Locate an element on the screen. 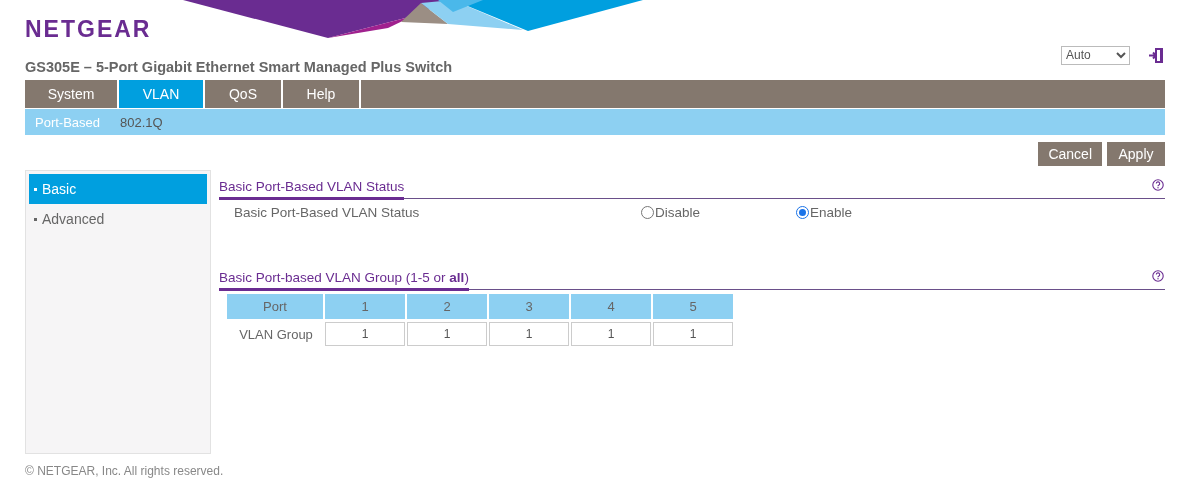  section-title: Basic Port-Based VLAN Status is located at coordinates (312, 189).